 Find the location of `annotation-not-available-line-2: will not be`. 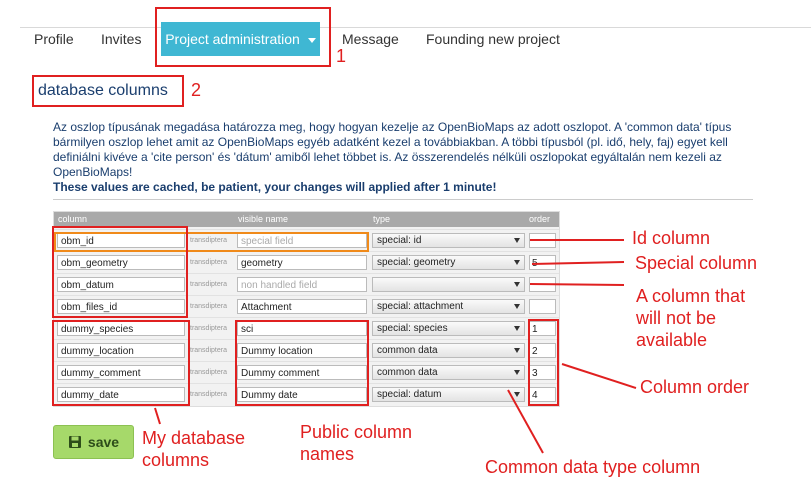

annotation-not-available-line-2: will not be is located at coordinates (676, 318).